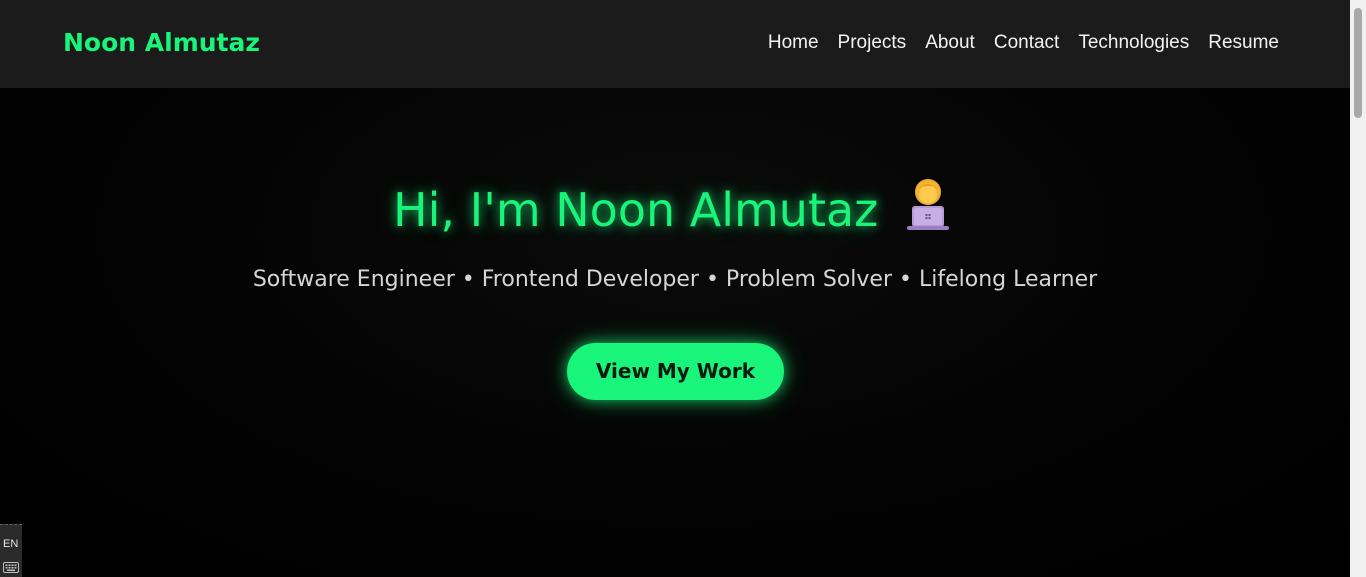 The width and height of the screenshot is (1366, 577). What do you see at coordinates (1026, 43) in the screenshot?
I see `nav-link-contact: Contact` at bounding box center [1026, 43].